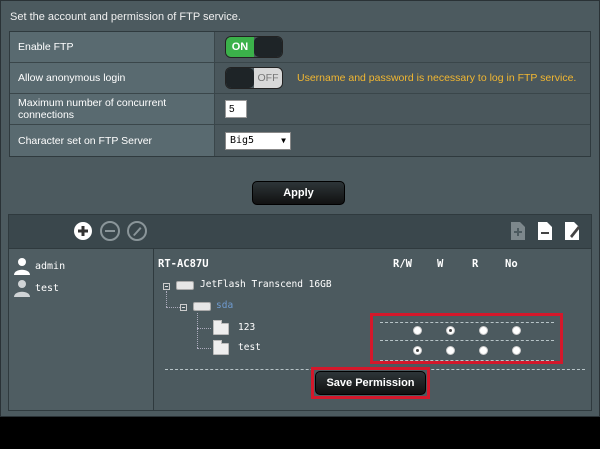  I want to click on anonymous-toggle: OFF, so click(254, 78).